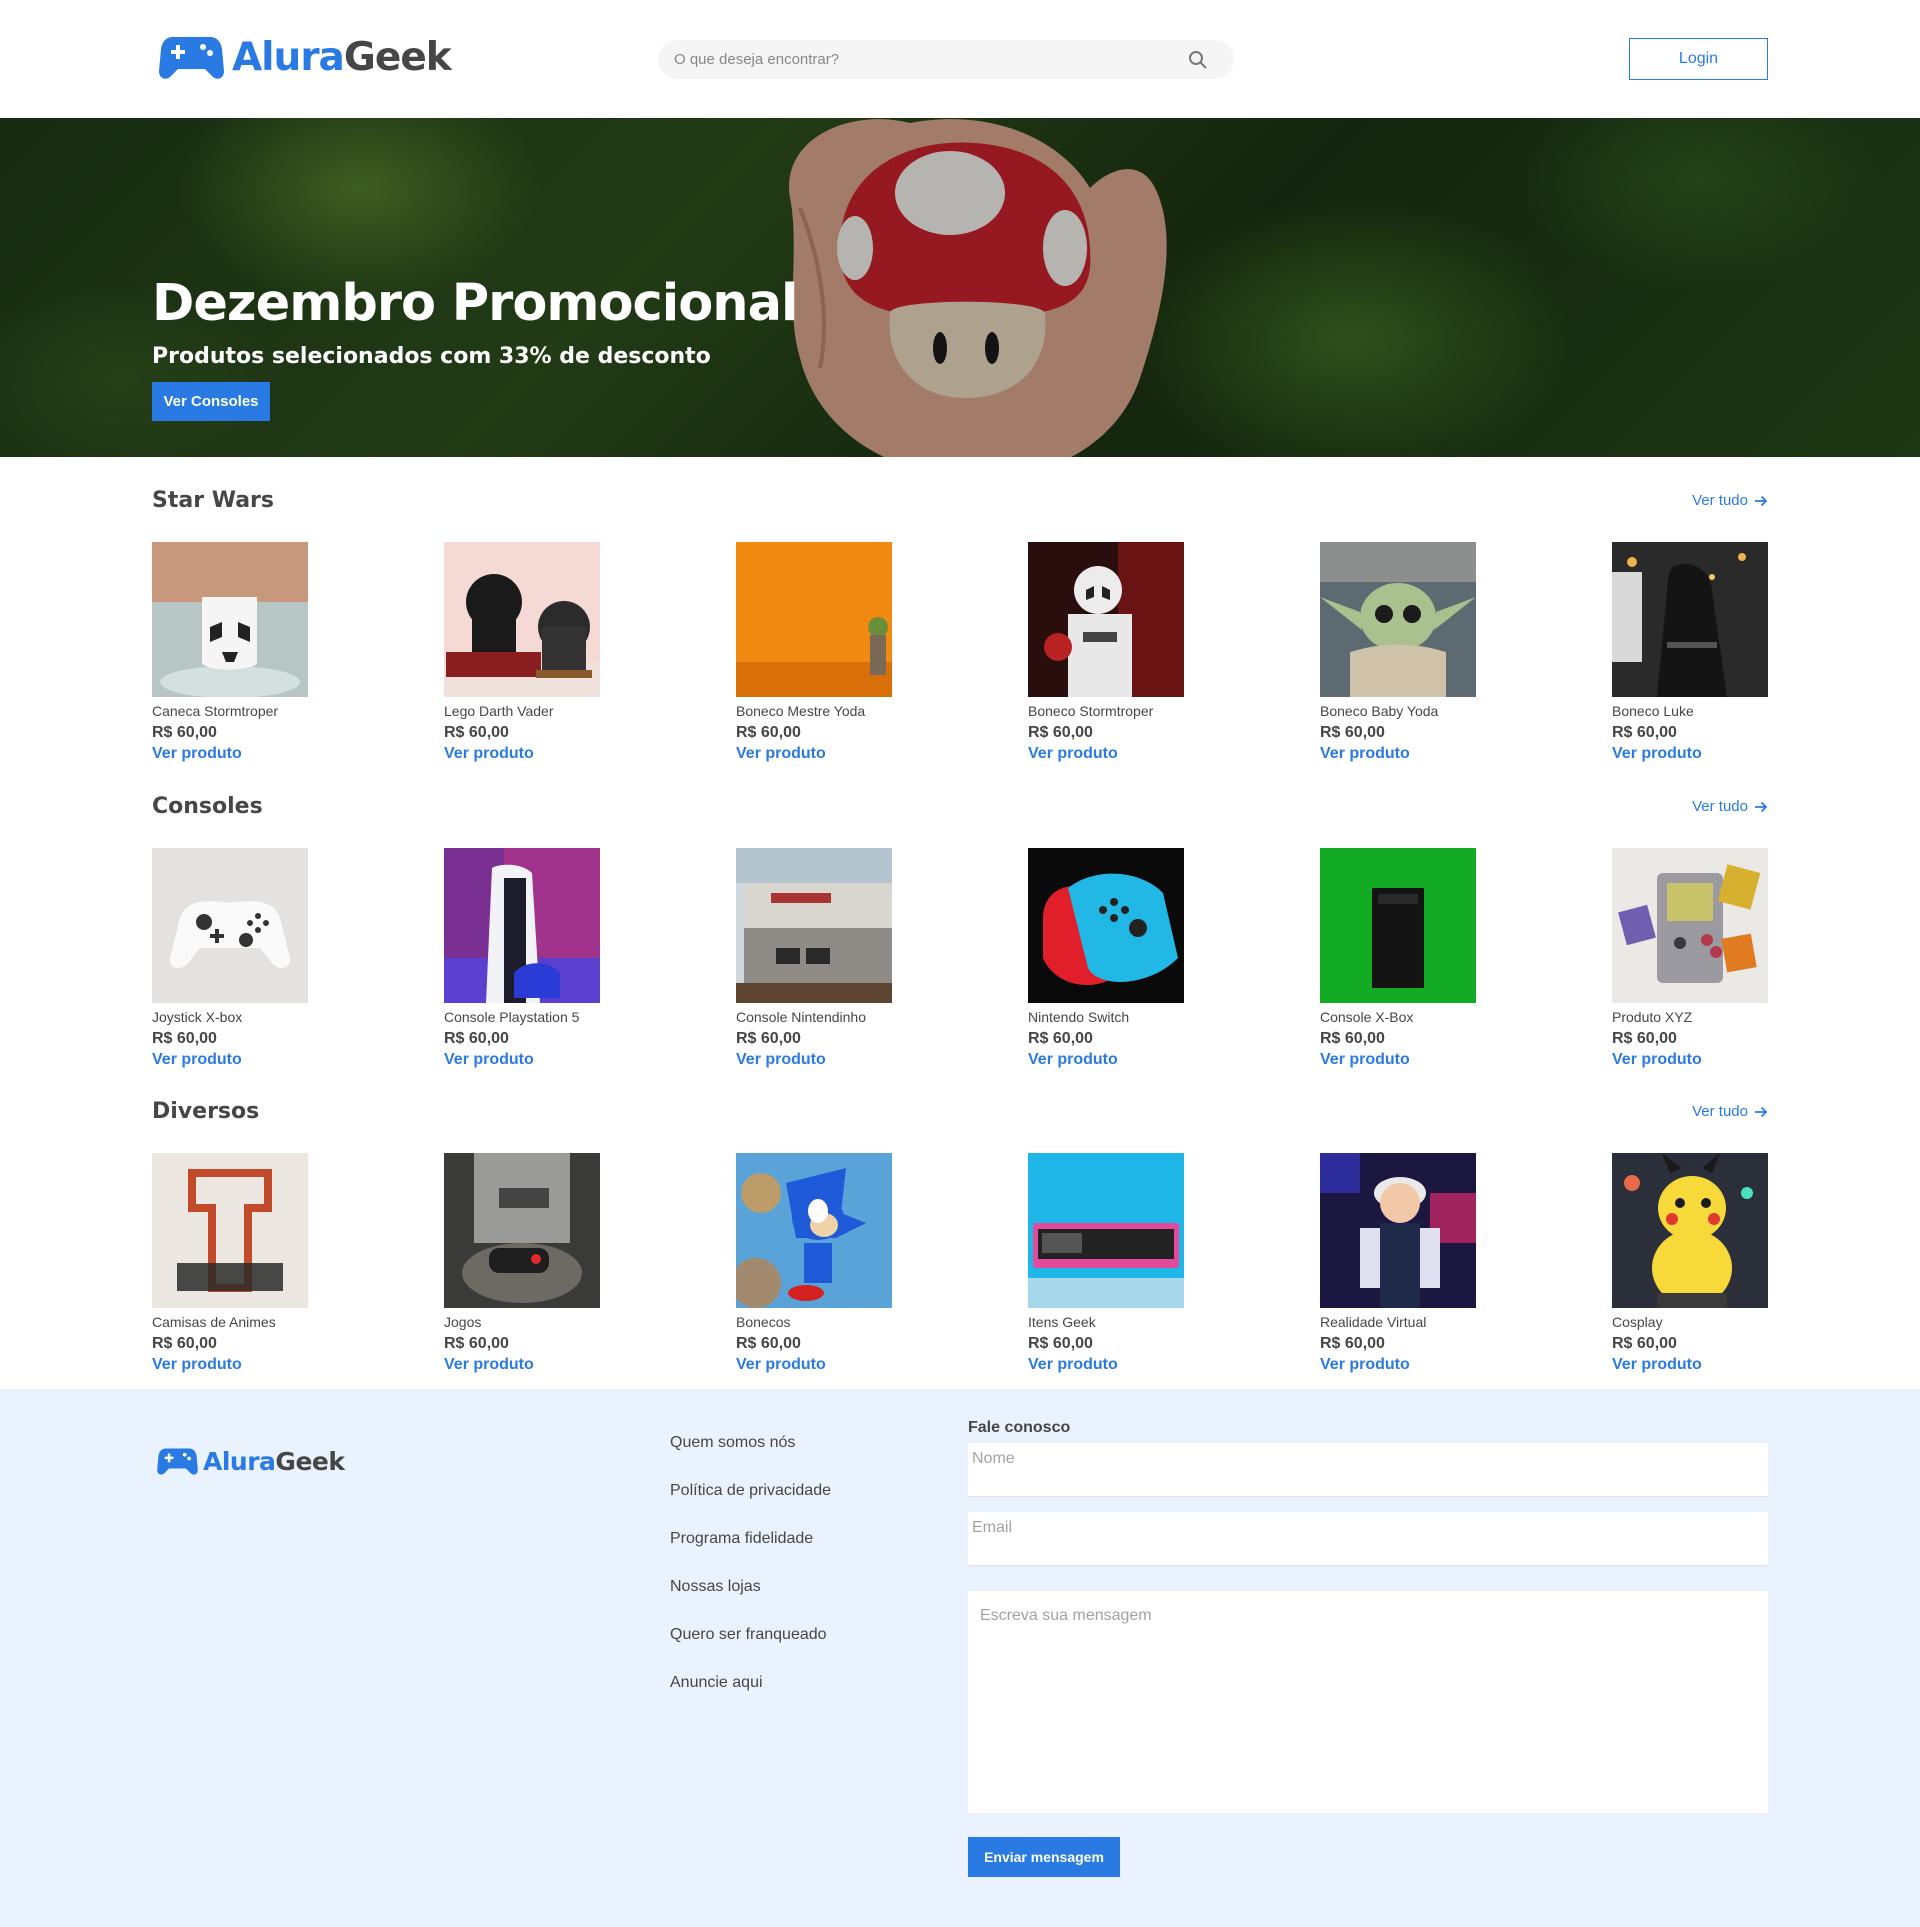  What do you see at coordinates (1367, 1017) in the screenshot?
I see `product-name: Console X-Box` at bounding box center [1367, 1017].